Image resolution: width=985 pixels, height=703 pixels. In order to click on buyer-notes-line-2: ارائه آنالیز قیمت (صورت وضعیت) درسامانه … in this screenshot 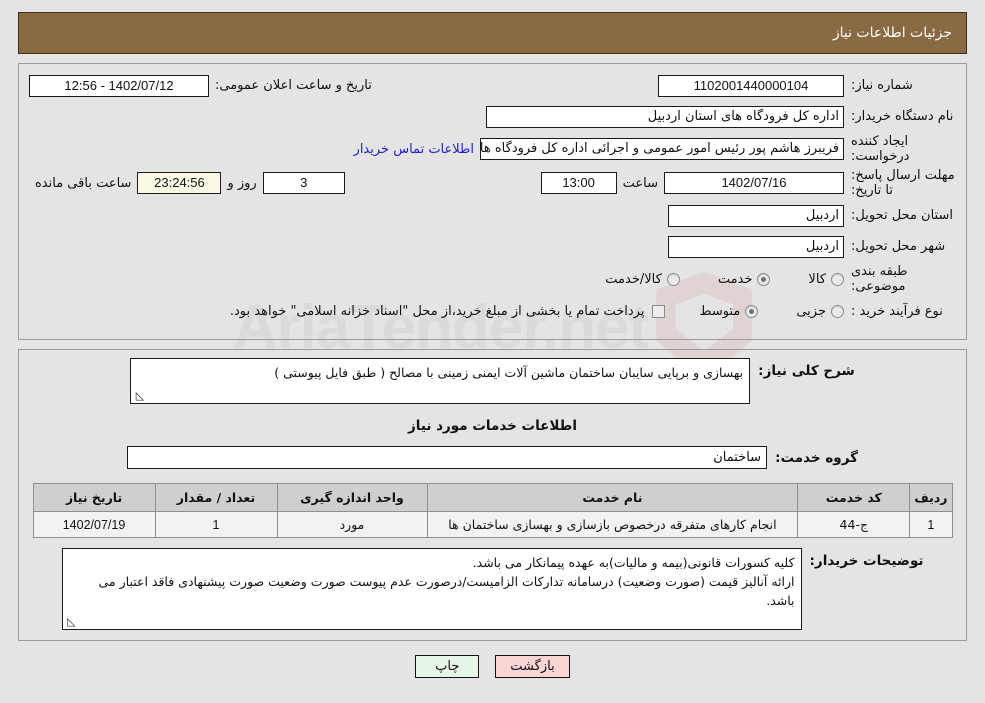, I will do `click(446, 591)`.